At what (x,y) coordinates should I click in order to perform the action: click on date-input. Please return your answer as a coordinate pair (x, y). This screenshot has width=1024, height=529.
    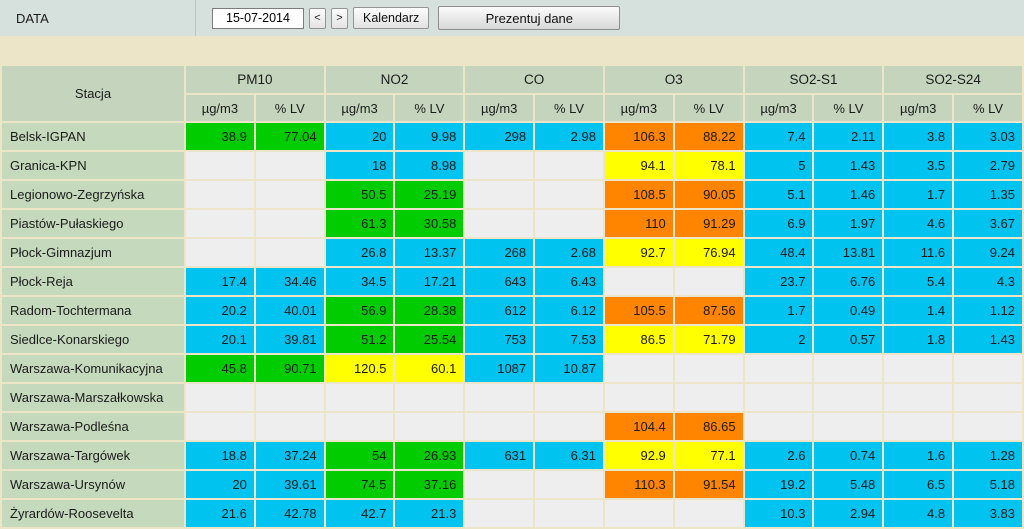
    Looking at the image, I should click on (258, 18).